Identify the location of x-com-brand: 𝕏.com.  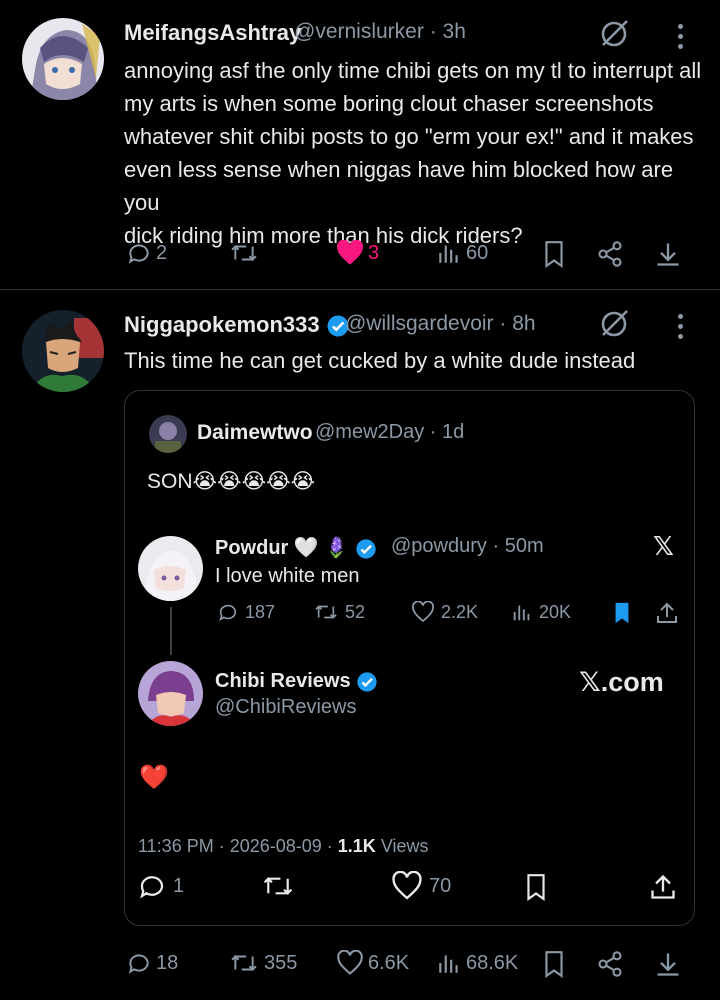
(621, 682).